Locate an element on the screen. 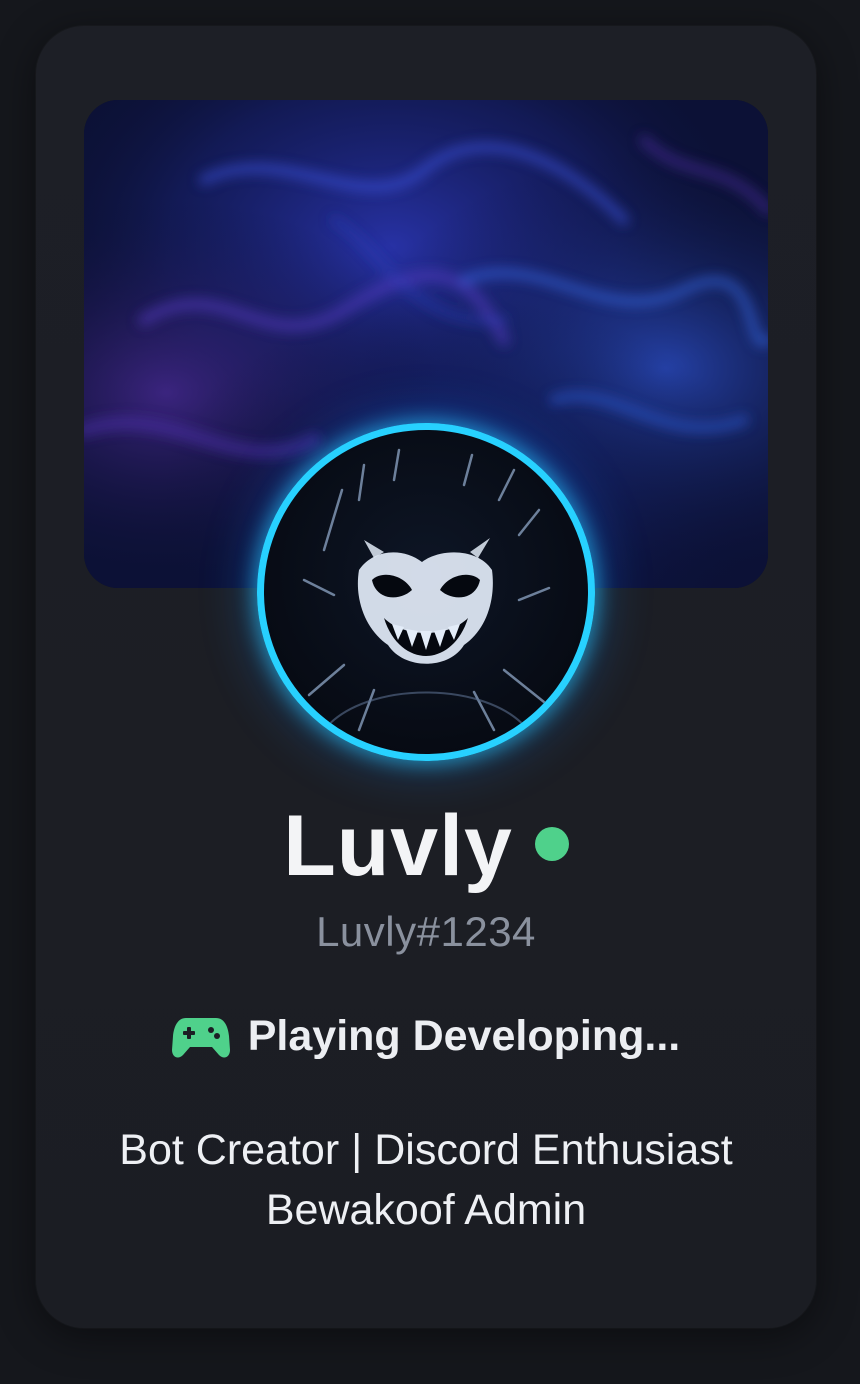 This screenshot has width=860, height=1384. user-tag: Luvly#1234 is located at coordinates (426, 931).